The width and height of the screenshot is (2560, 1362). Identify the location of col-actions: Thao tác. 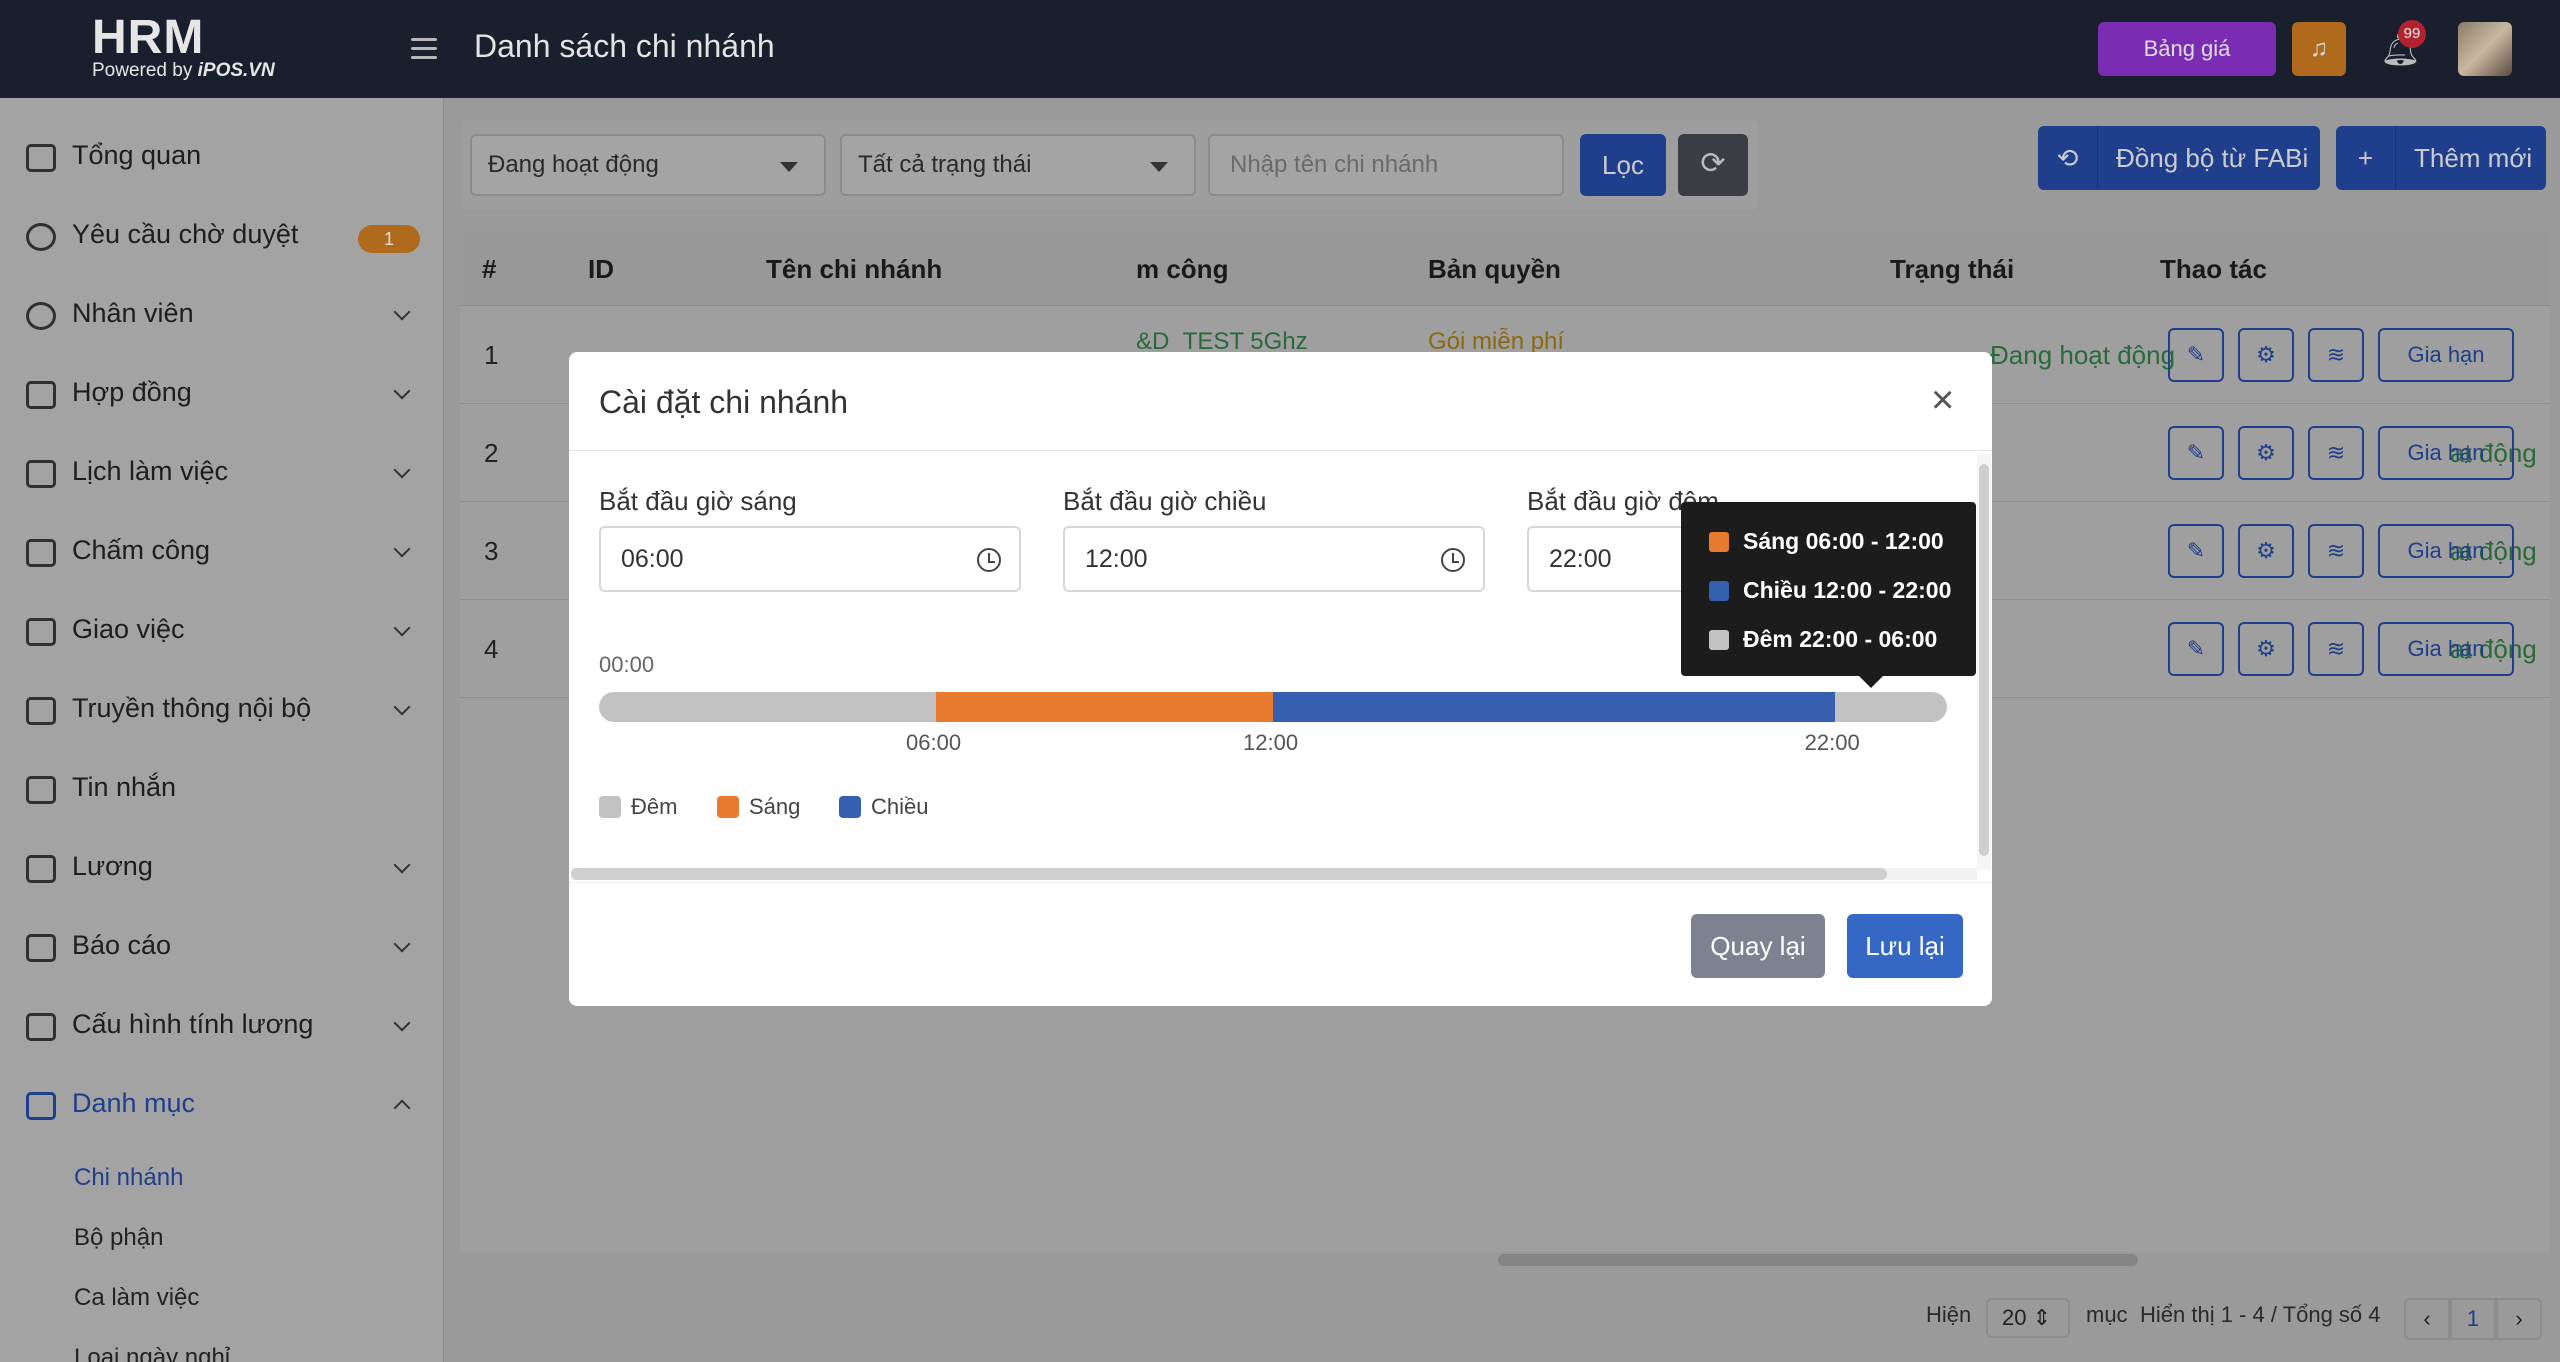
(2213, 269).